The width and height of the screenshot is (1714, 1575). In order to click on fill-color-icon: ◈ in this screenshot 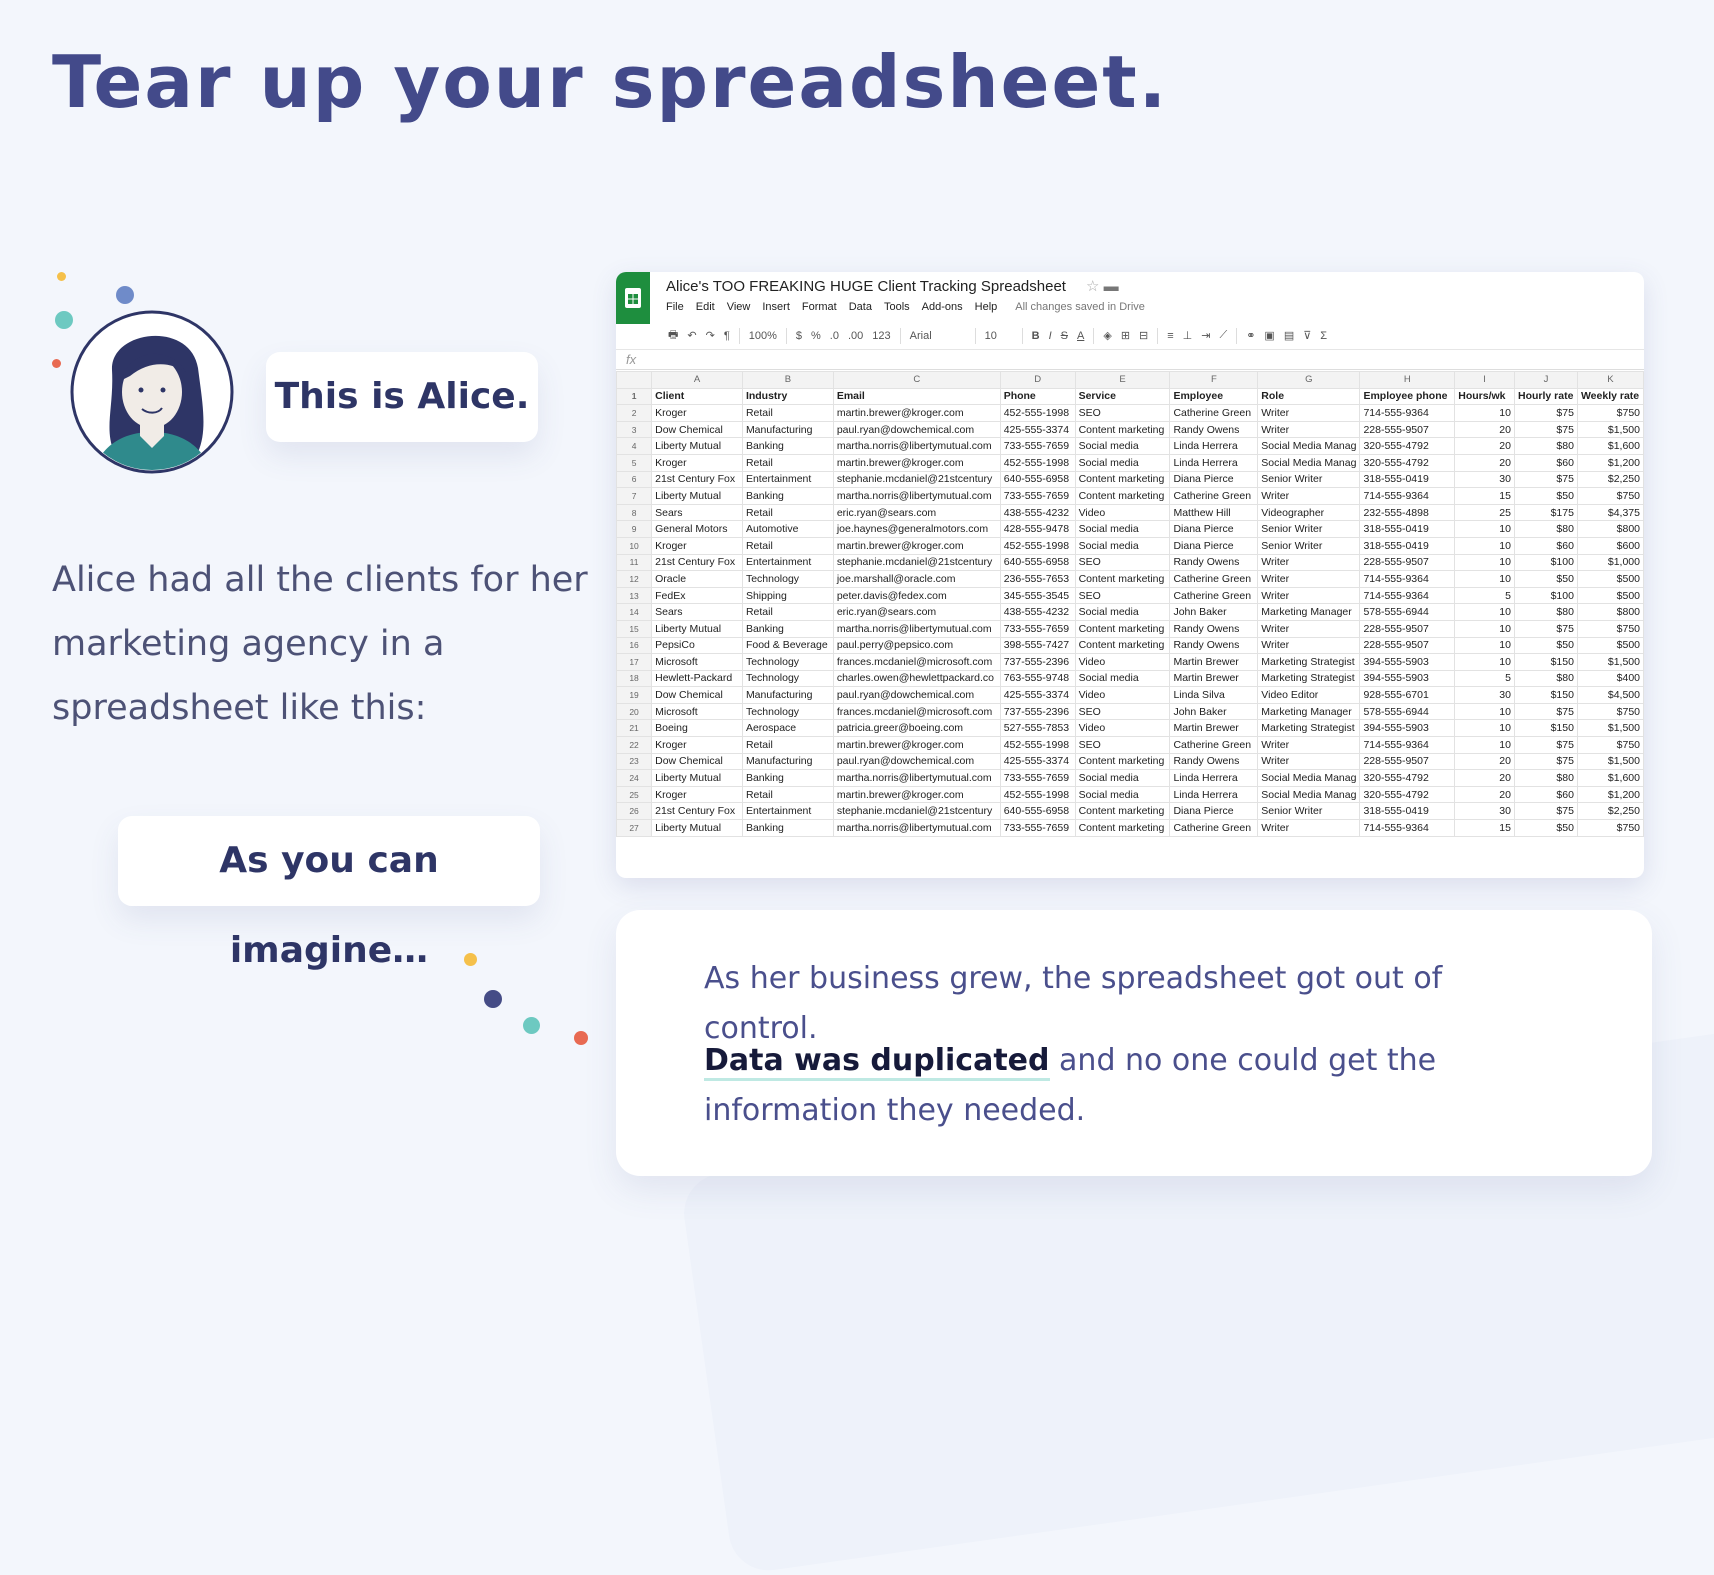, I will do `click(1107, 335)`.